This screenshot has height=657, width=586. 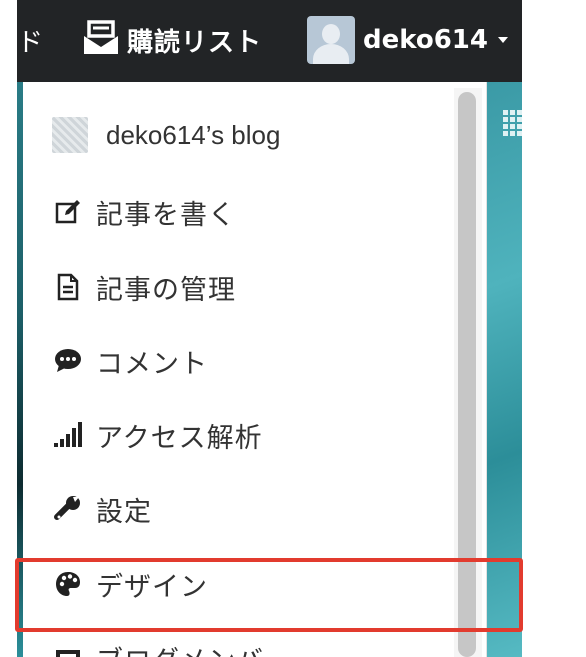 What do you see at coordinates (513, 126) in the screenshot?
I see `grid-icon` at bounding box center [513, 126].